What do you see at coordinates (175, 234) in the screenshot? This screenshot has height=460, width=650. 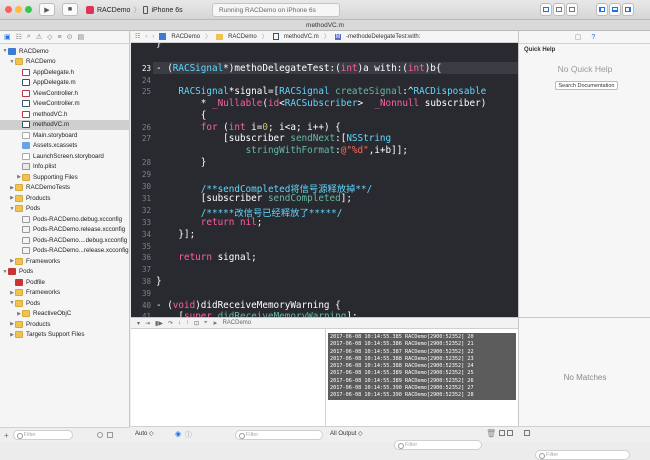 I see `code-line: }];` at bounding box center [175, 234].